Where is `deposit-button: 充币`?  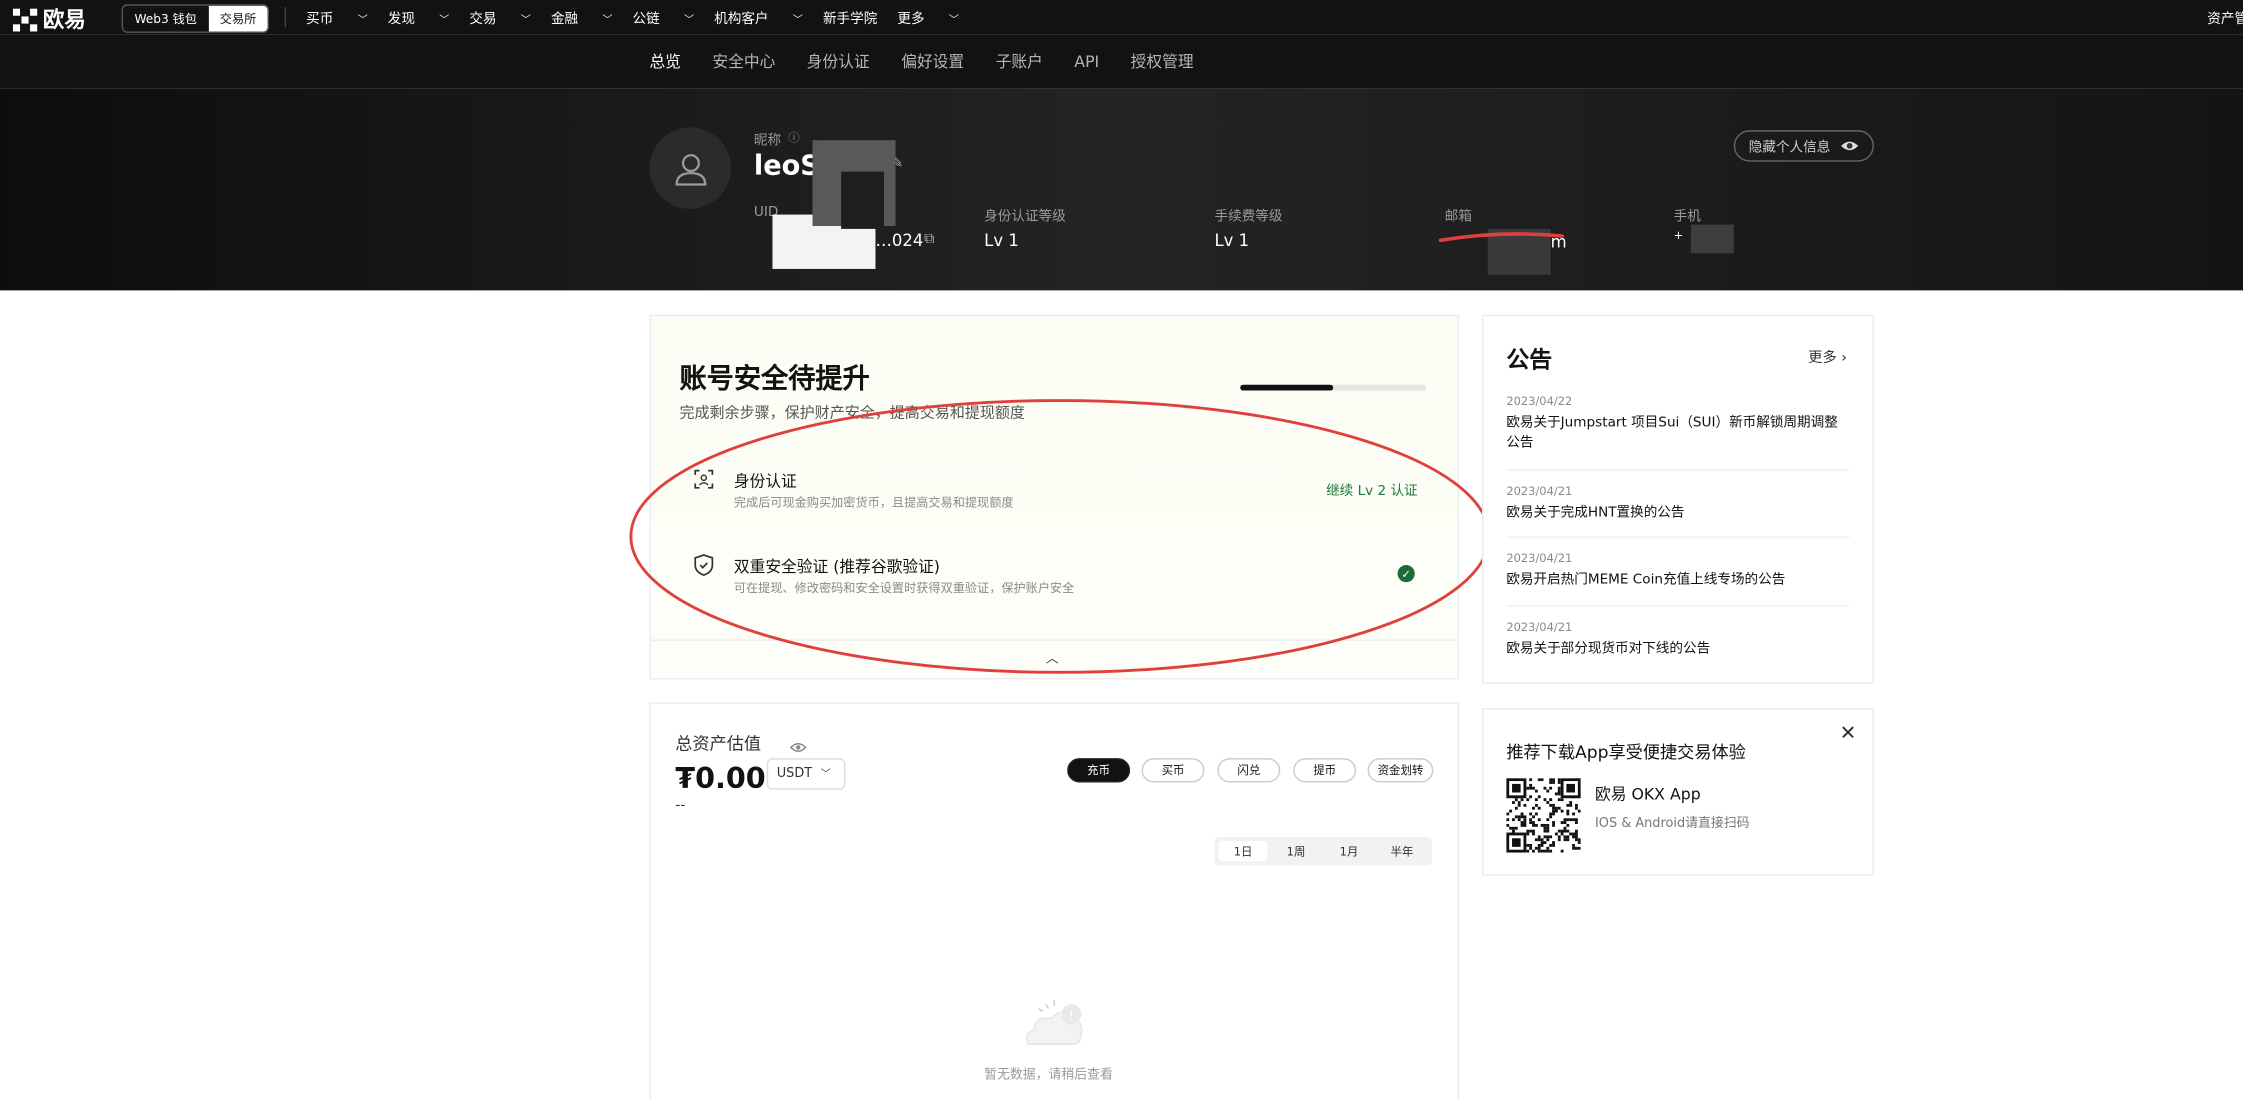 deposit-button: 充币 is located at coordinates (1099, 770).